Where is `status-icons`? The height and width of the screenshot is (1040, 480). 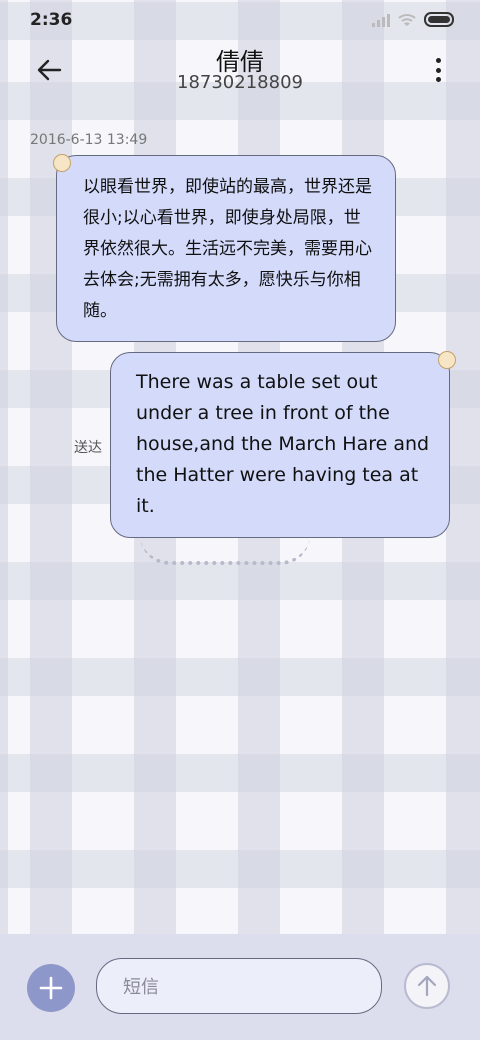 status-icons is located at coordinates (413, 19).